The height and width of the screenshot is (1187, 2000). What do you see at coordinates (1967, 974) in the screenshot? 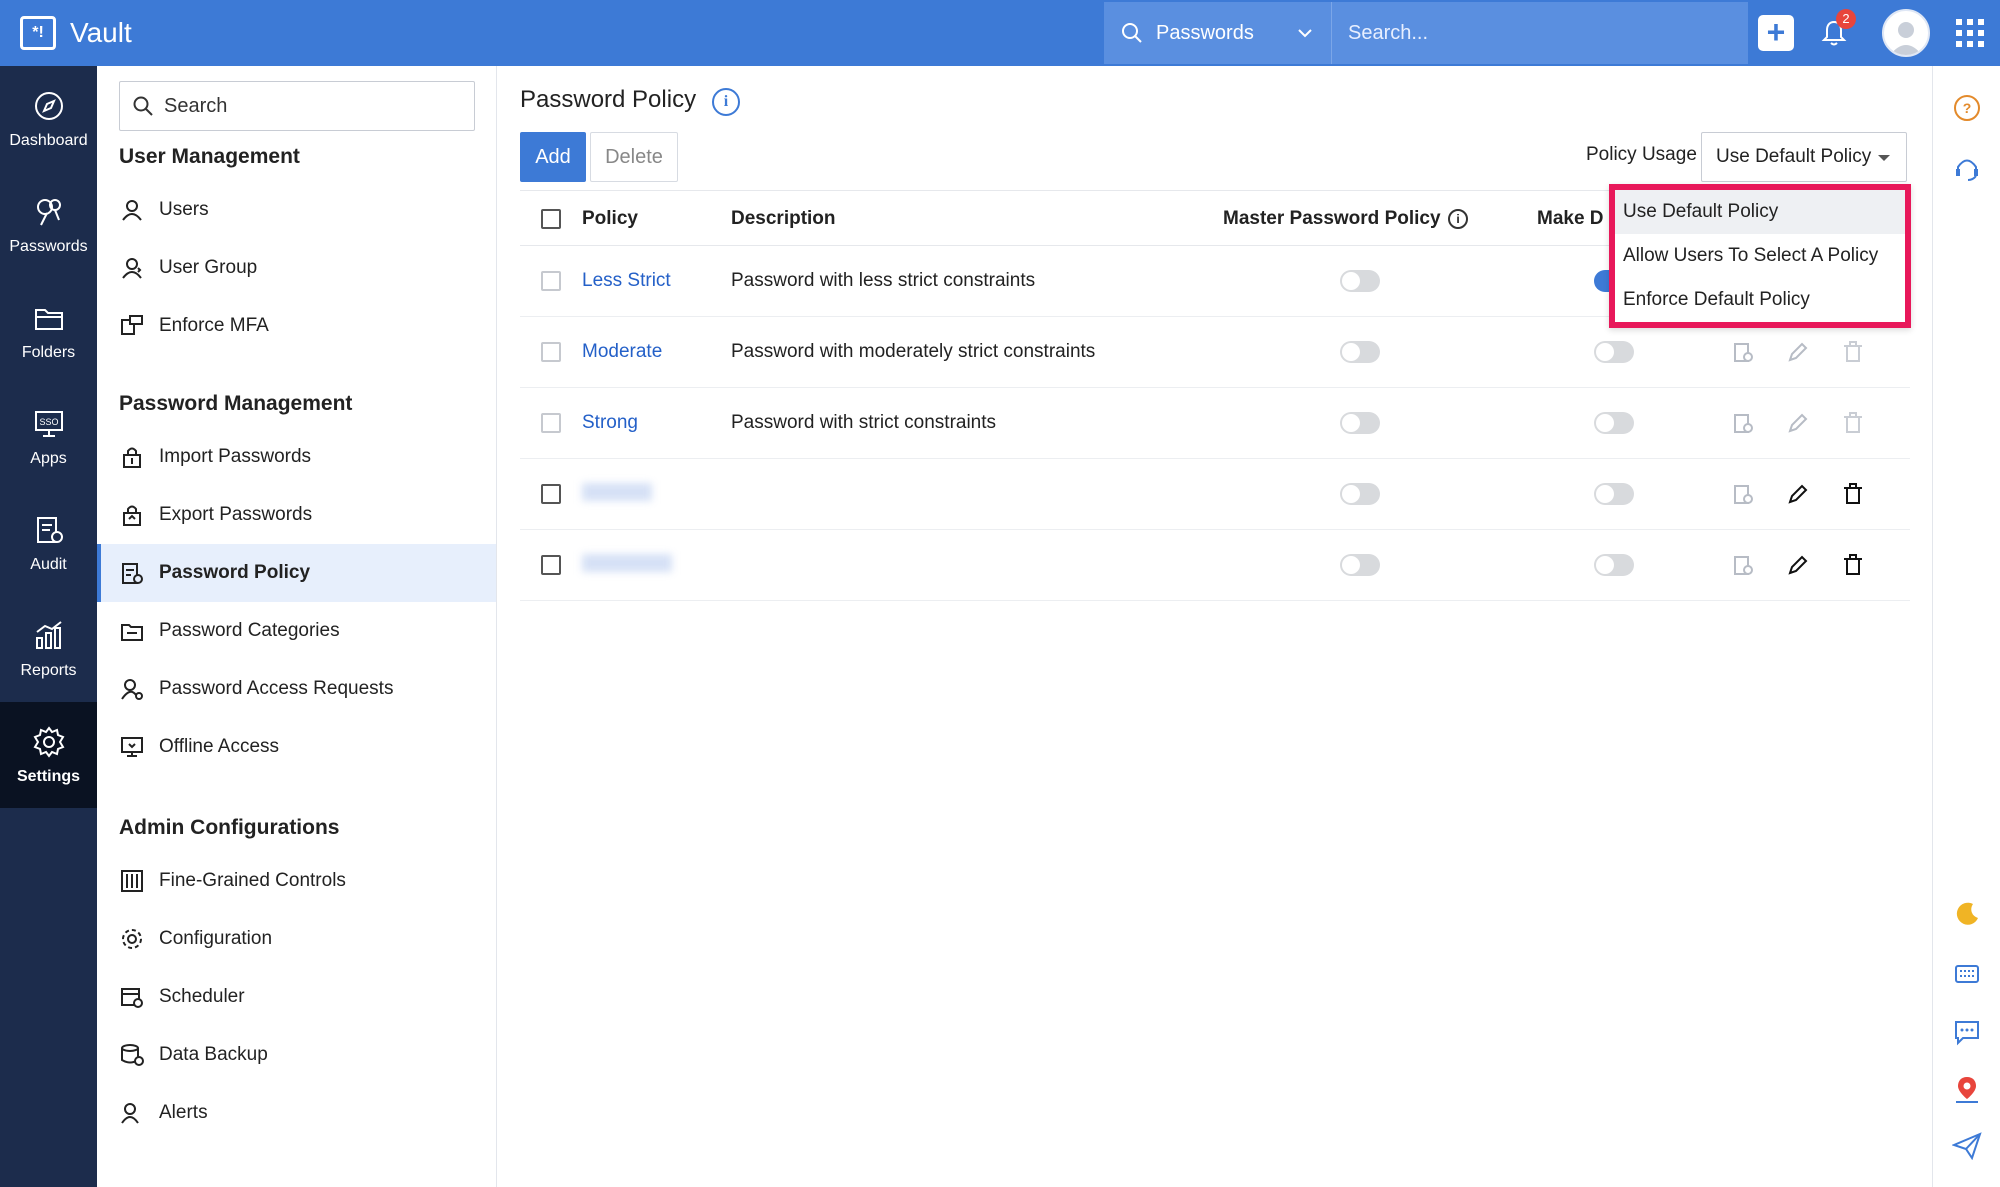
I see `keyboard-icon` at bounding box center [1967, 974].